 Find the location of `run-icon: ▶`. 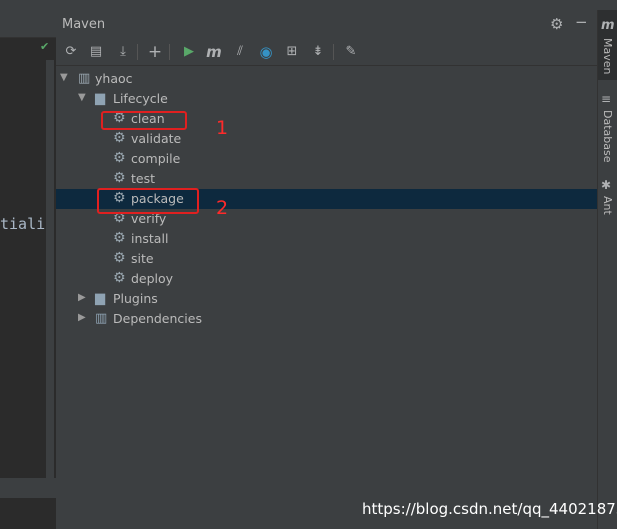

run-icon: ▶ is located at coordinates (189, 52).